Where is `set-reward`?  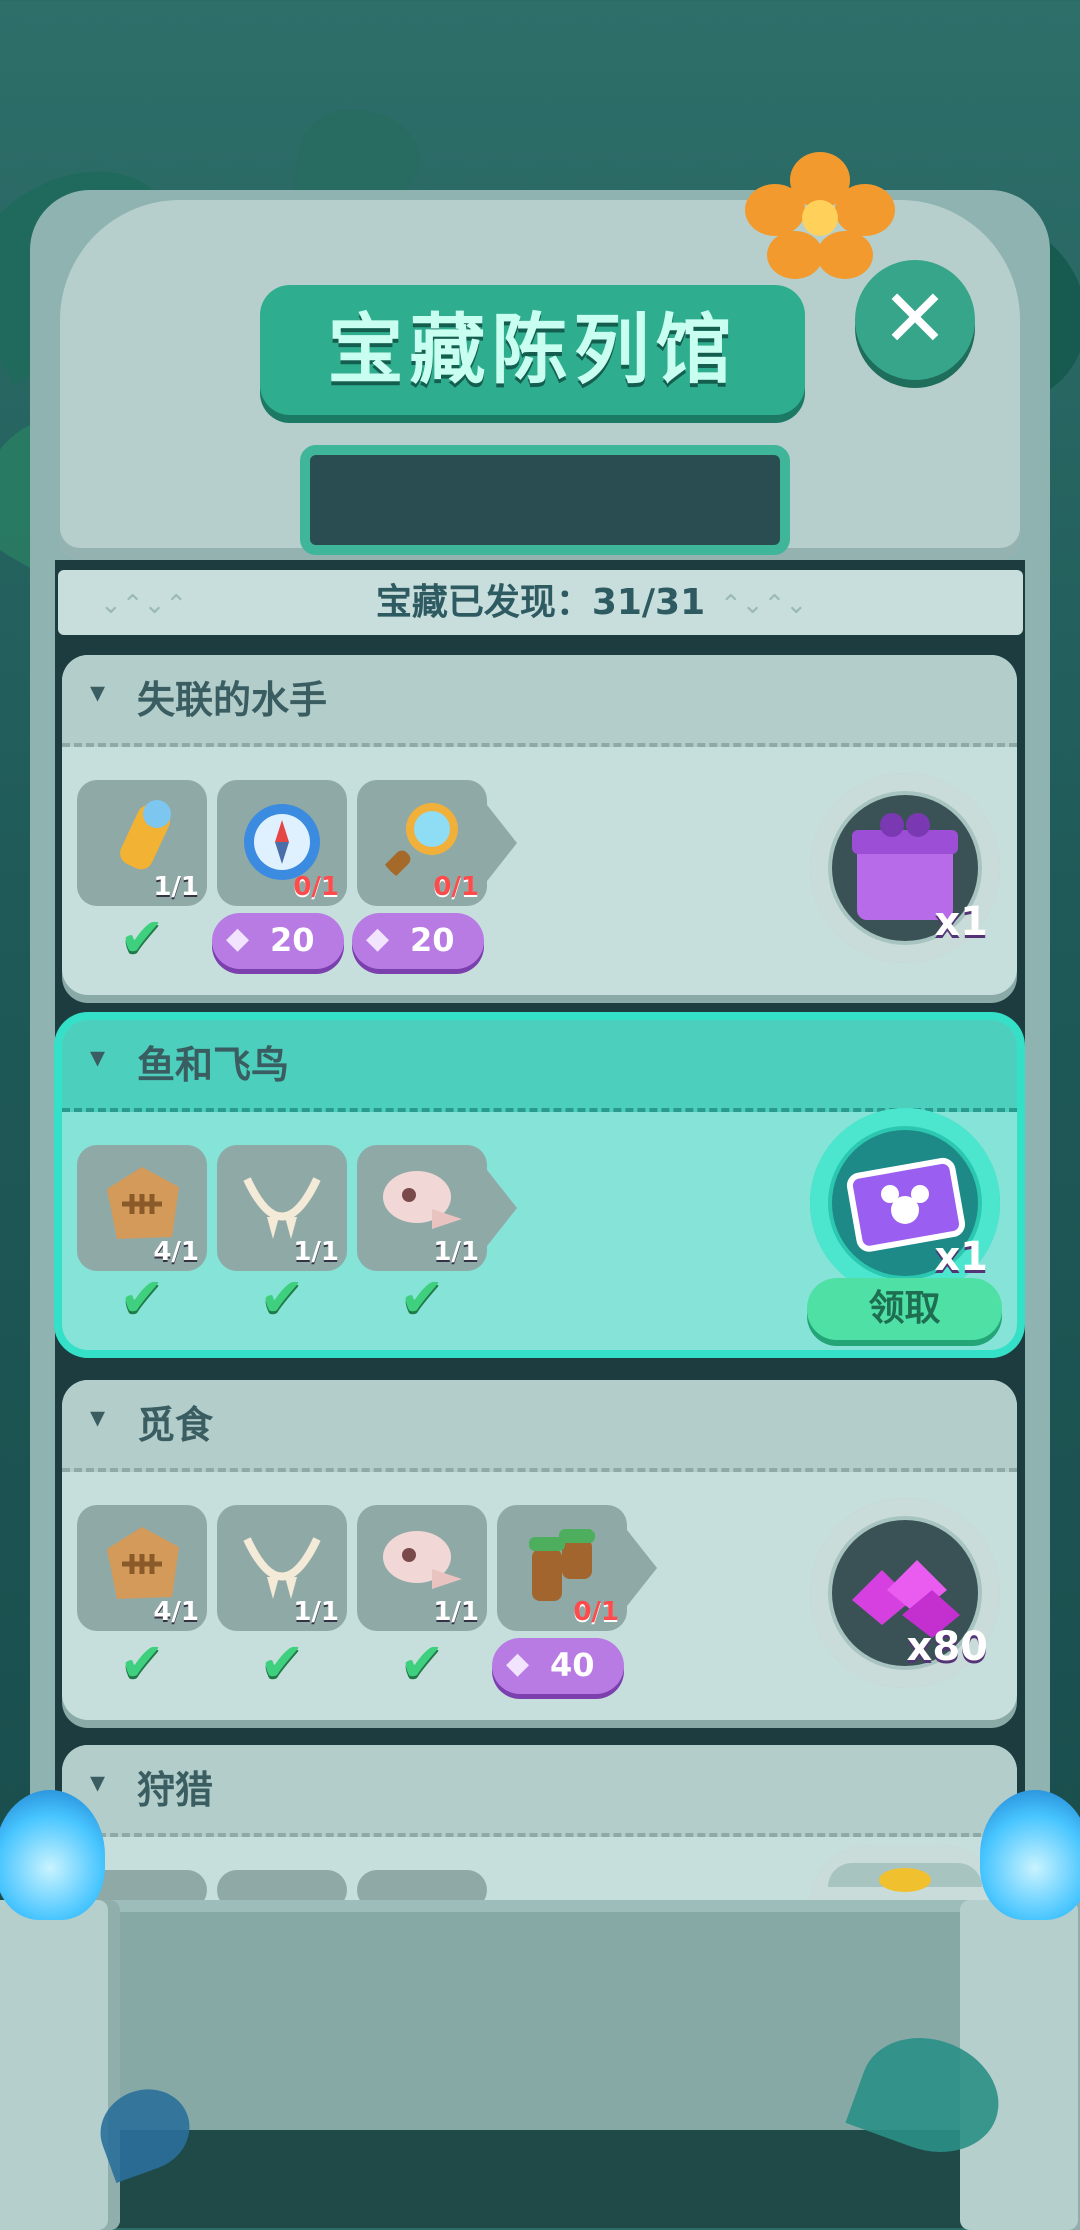 set-reward is located at coordinates (905, 1875).